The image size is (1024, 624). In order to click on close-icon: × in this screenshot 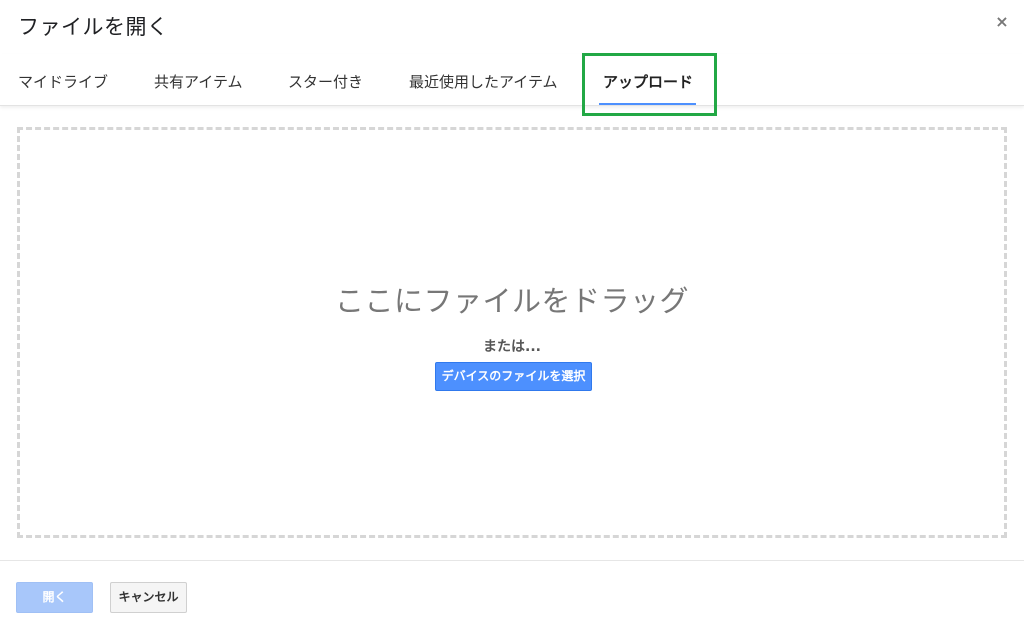, I will do `click(1002, 22)`.